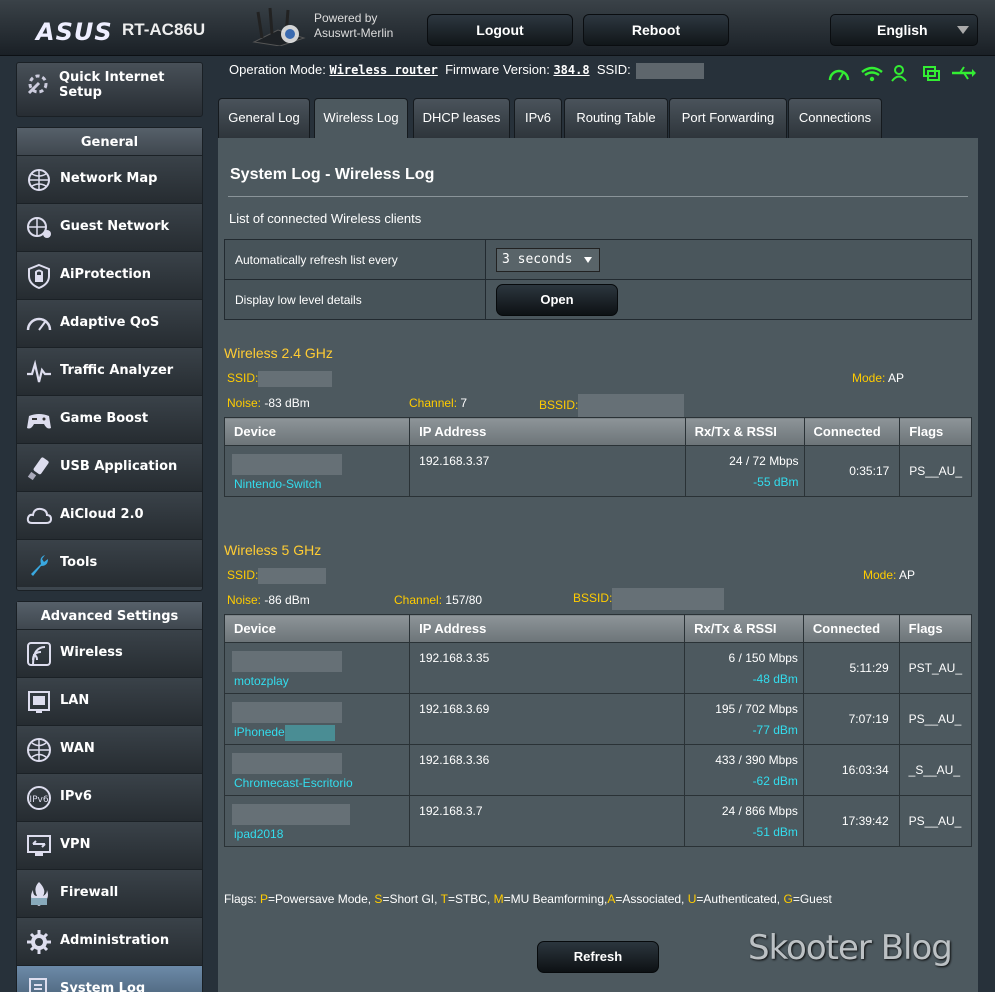  What do you see at coordinates (835, 118) in the screenshot?
I see `tab-connections: Connections` at bounding box center [835, 118].